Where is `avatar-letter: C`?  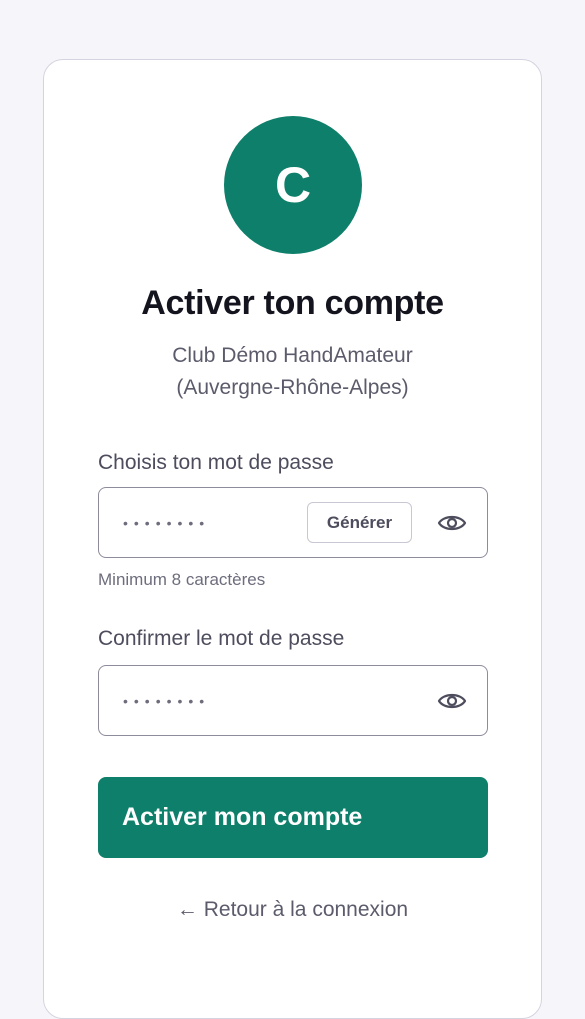
avatar-letter: C is located at coordinates (293, 185).